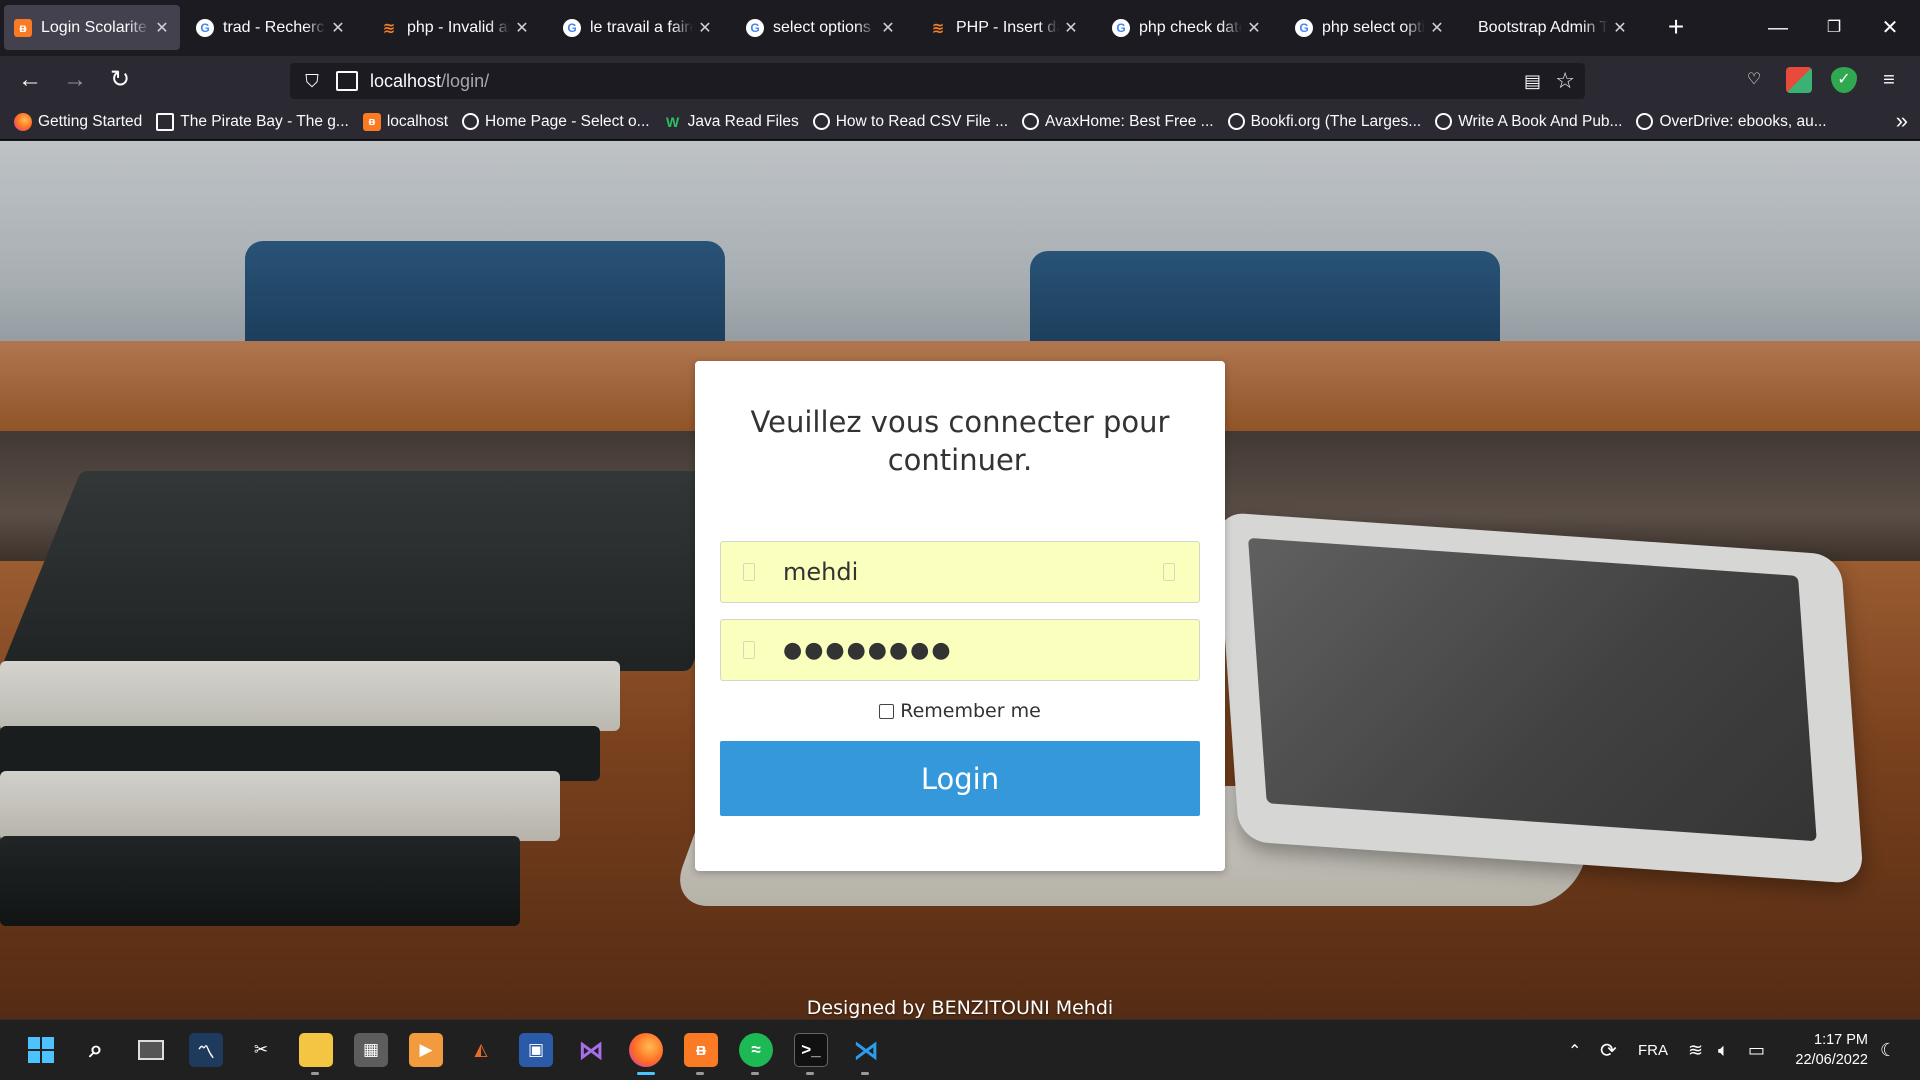 This screenshot has width=1920, height=1080. I want to click on tab-bootstrap-admin: Bootstrap Admin Theme ✕, so click(1553, 27).